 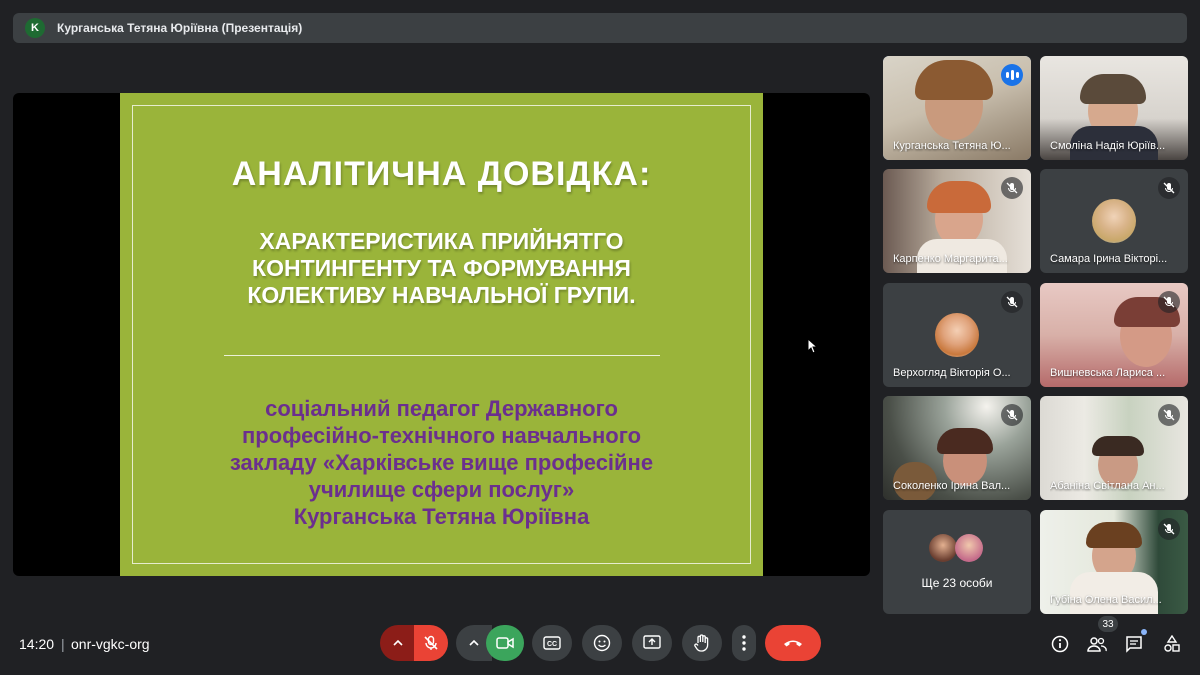 I want to click on speaking-indicator-icon, so click(x=1012, y=75).